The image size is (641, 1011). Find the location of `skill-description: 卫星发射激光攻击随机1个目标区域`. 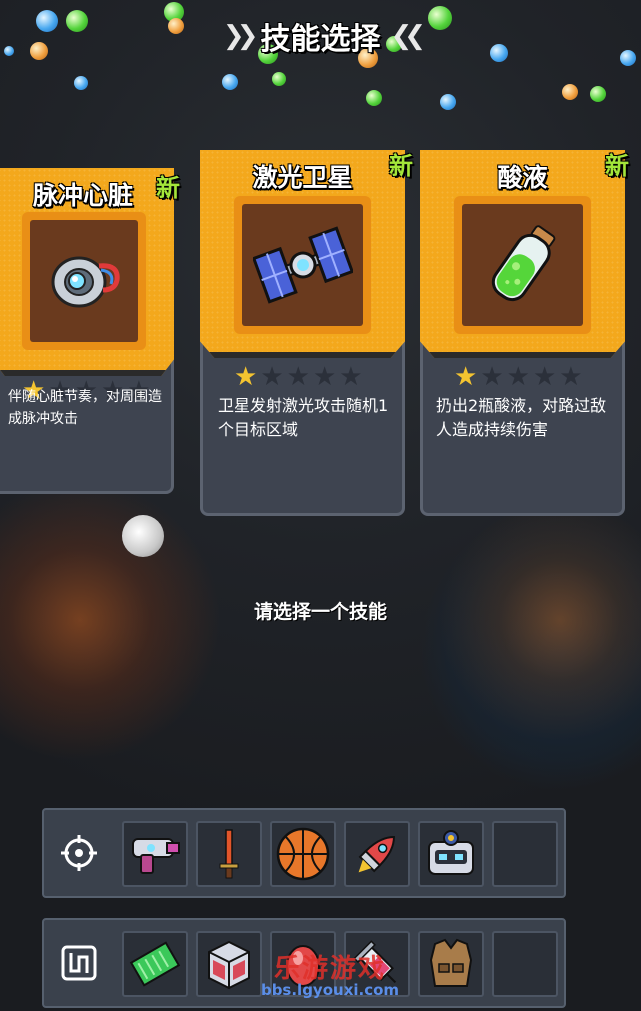

skill-description: 卫星发射激光攻击随机1个目标区域 is located at coordinates (303, 417).